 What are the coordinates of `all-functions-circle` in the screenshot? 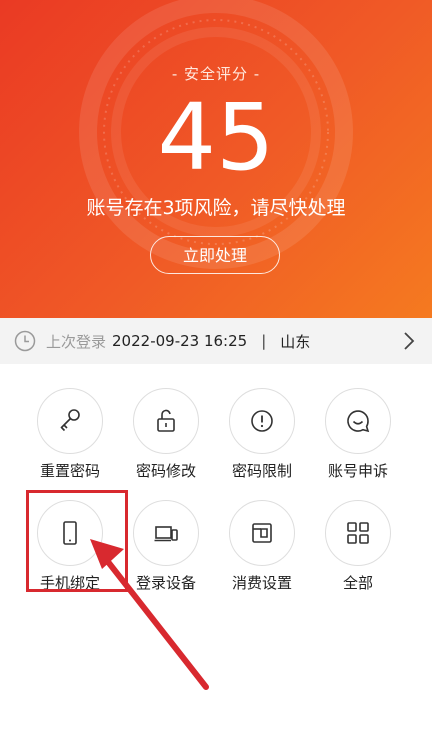 It's located at (358, 533).